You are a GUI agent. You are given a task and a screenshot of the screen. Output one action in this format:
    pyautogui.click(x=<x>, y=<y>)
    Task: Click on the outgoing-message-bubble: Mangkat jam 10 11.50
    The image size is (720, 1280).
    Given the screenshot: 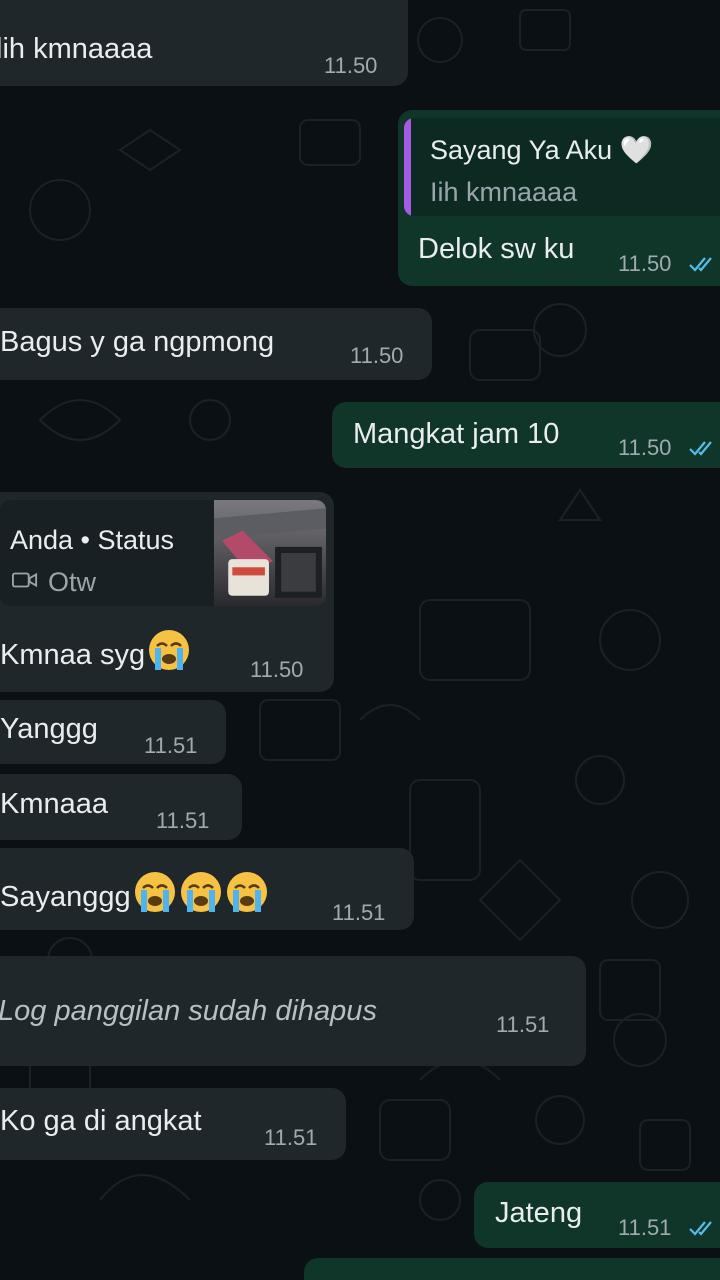 What is the action you would take?
    pyautogui.click(x=526, y=435)
    